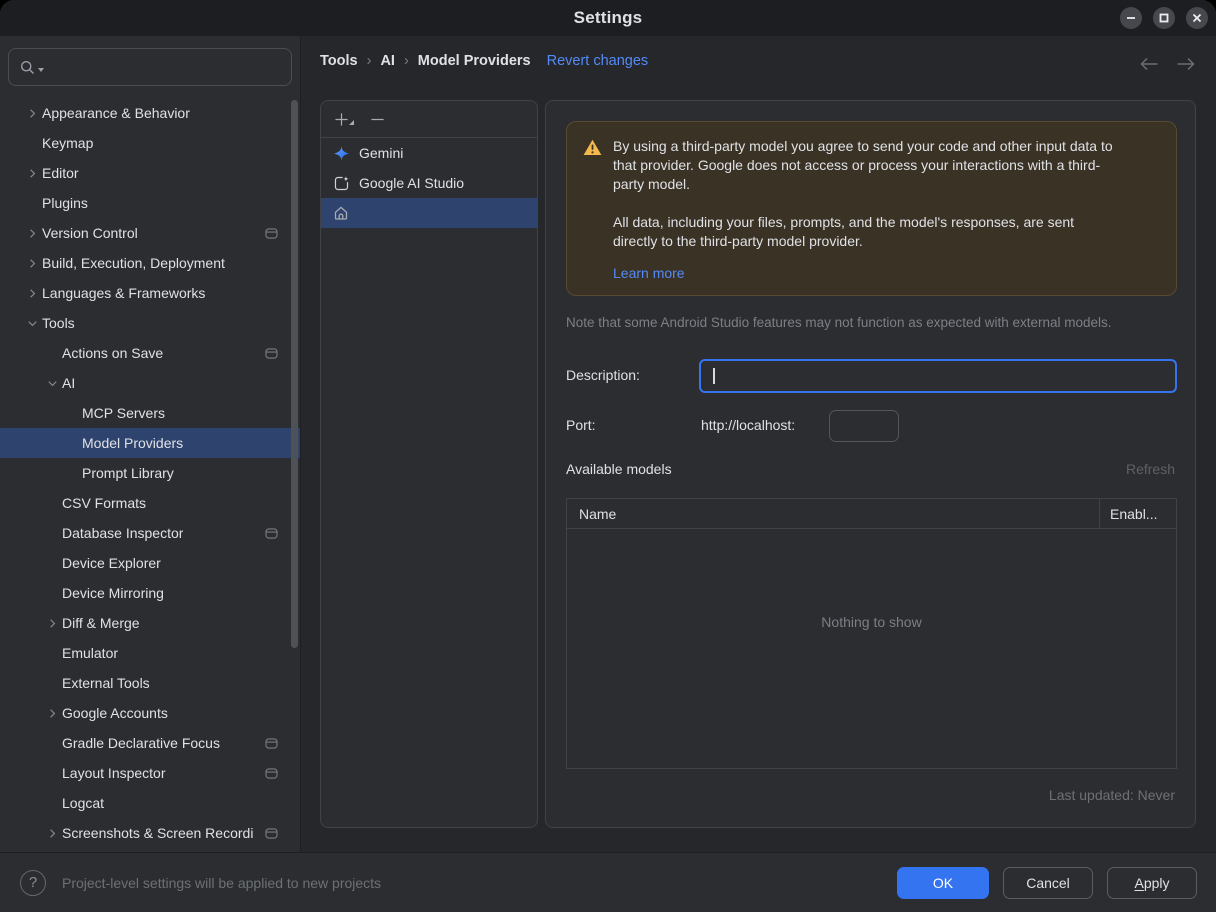 This screenshot has height=912, width=1216. I want to click on sidebar-item-model-providers: Model Providers, so click(150, 443).